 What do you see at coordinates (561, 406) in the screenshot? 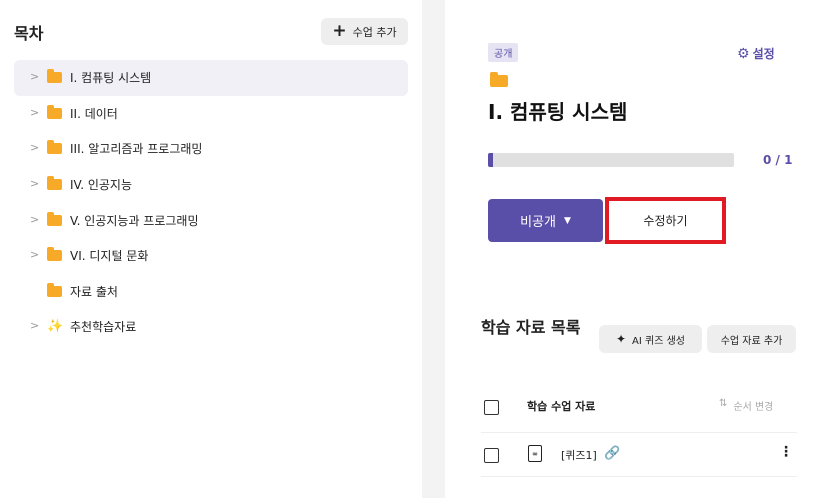
I see `materials-header-label: 학습 수업 자료` at bounding box center [561, 406].